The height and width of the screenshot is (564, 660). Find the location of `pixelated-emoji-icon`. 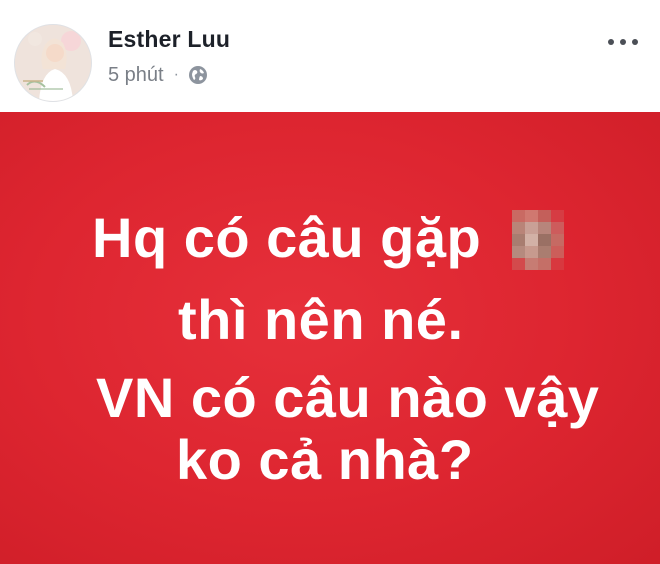

pixelated-emoji-icon is located at coordinates (538, 240).